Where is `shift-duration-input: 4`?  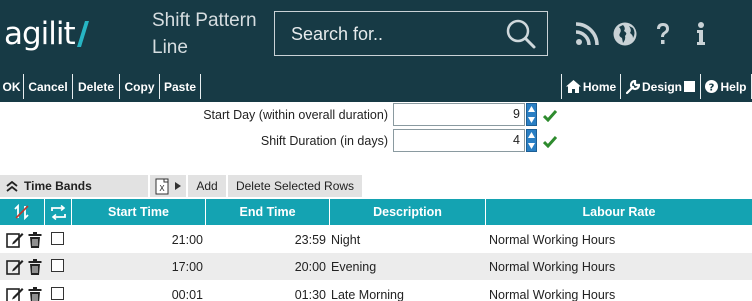 shift-duration-input: 4 is located at coordinates (459, 140).